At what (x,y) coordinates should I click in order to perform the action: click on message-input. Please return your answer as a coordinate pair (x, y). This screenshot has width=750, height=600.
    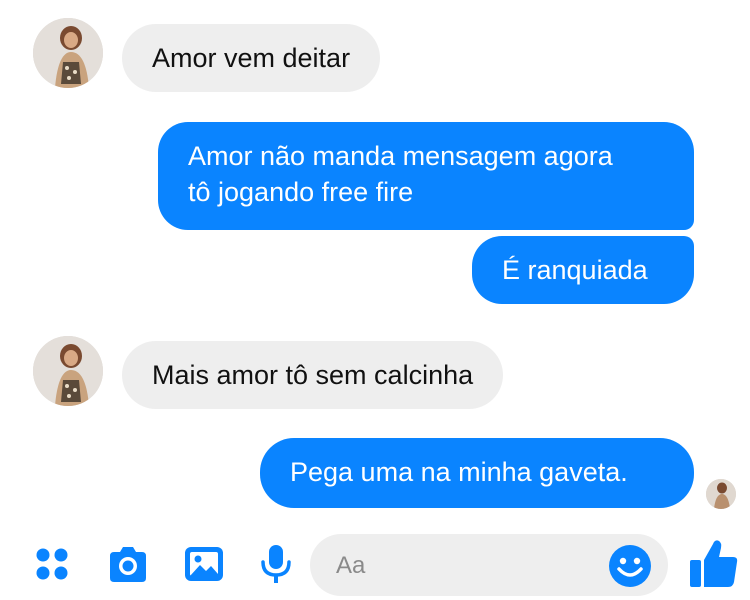
    Looking at the image, I should click on (471, 566).